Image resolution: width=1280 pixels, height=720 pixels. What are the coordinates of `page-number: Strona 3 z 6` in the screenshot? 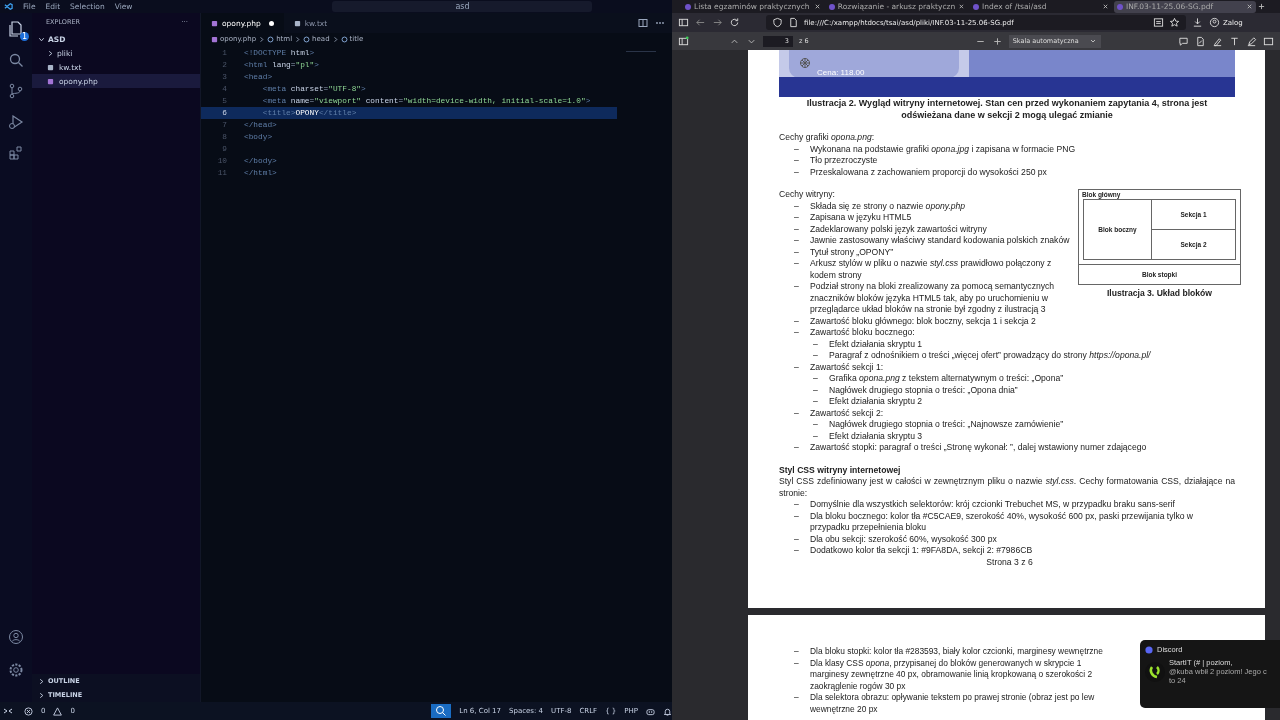 It's located at (1009, 562).